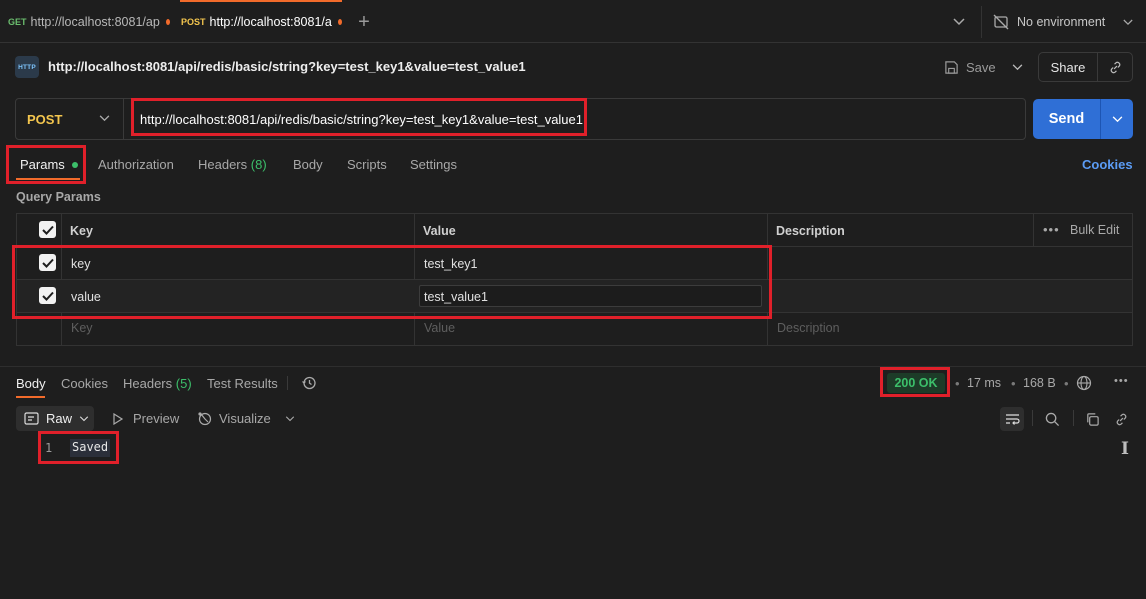  Describe the element at coordinates (84, 383) in the screenshot. I see `response-tab-cookies: Cookies` at that location.